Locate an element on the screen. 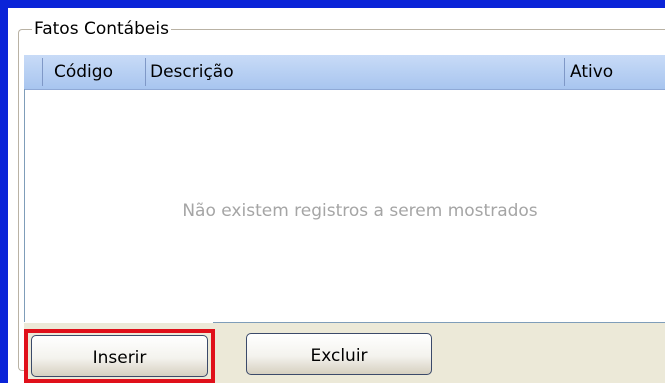 This screenshot has width=665, height=383. insert-button-highlight is located at coordinates (119, 356).